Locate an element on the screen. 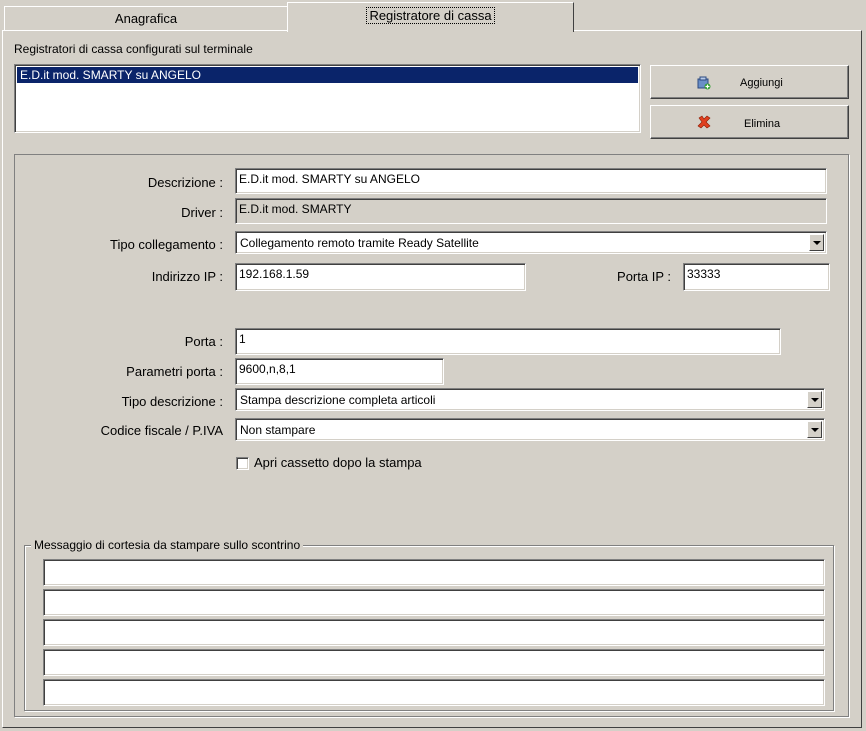 This screenshot has height=731, width=866. add-button-label: Aggiungi is located at coordinates (761, 83).